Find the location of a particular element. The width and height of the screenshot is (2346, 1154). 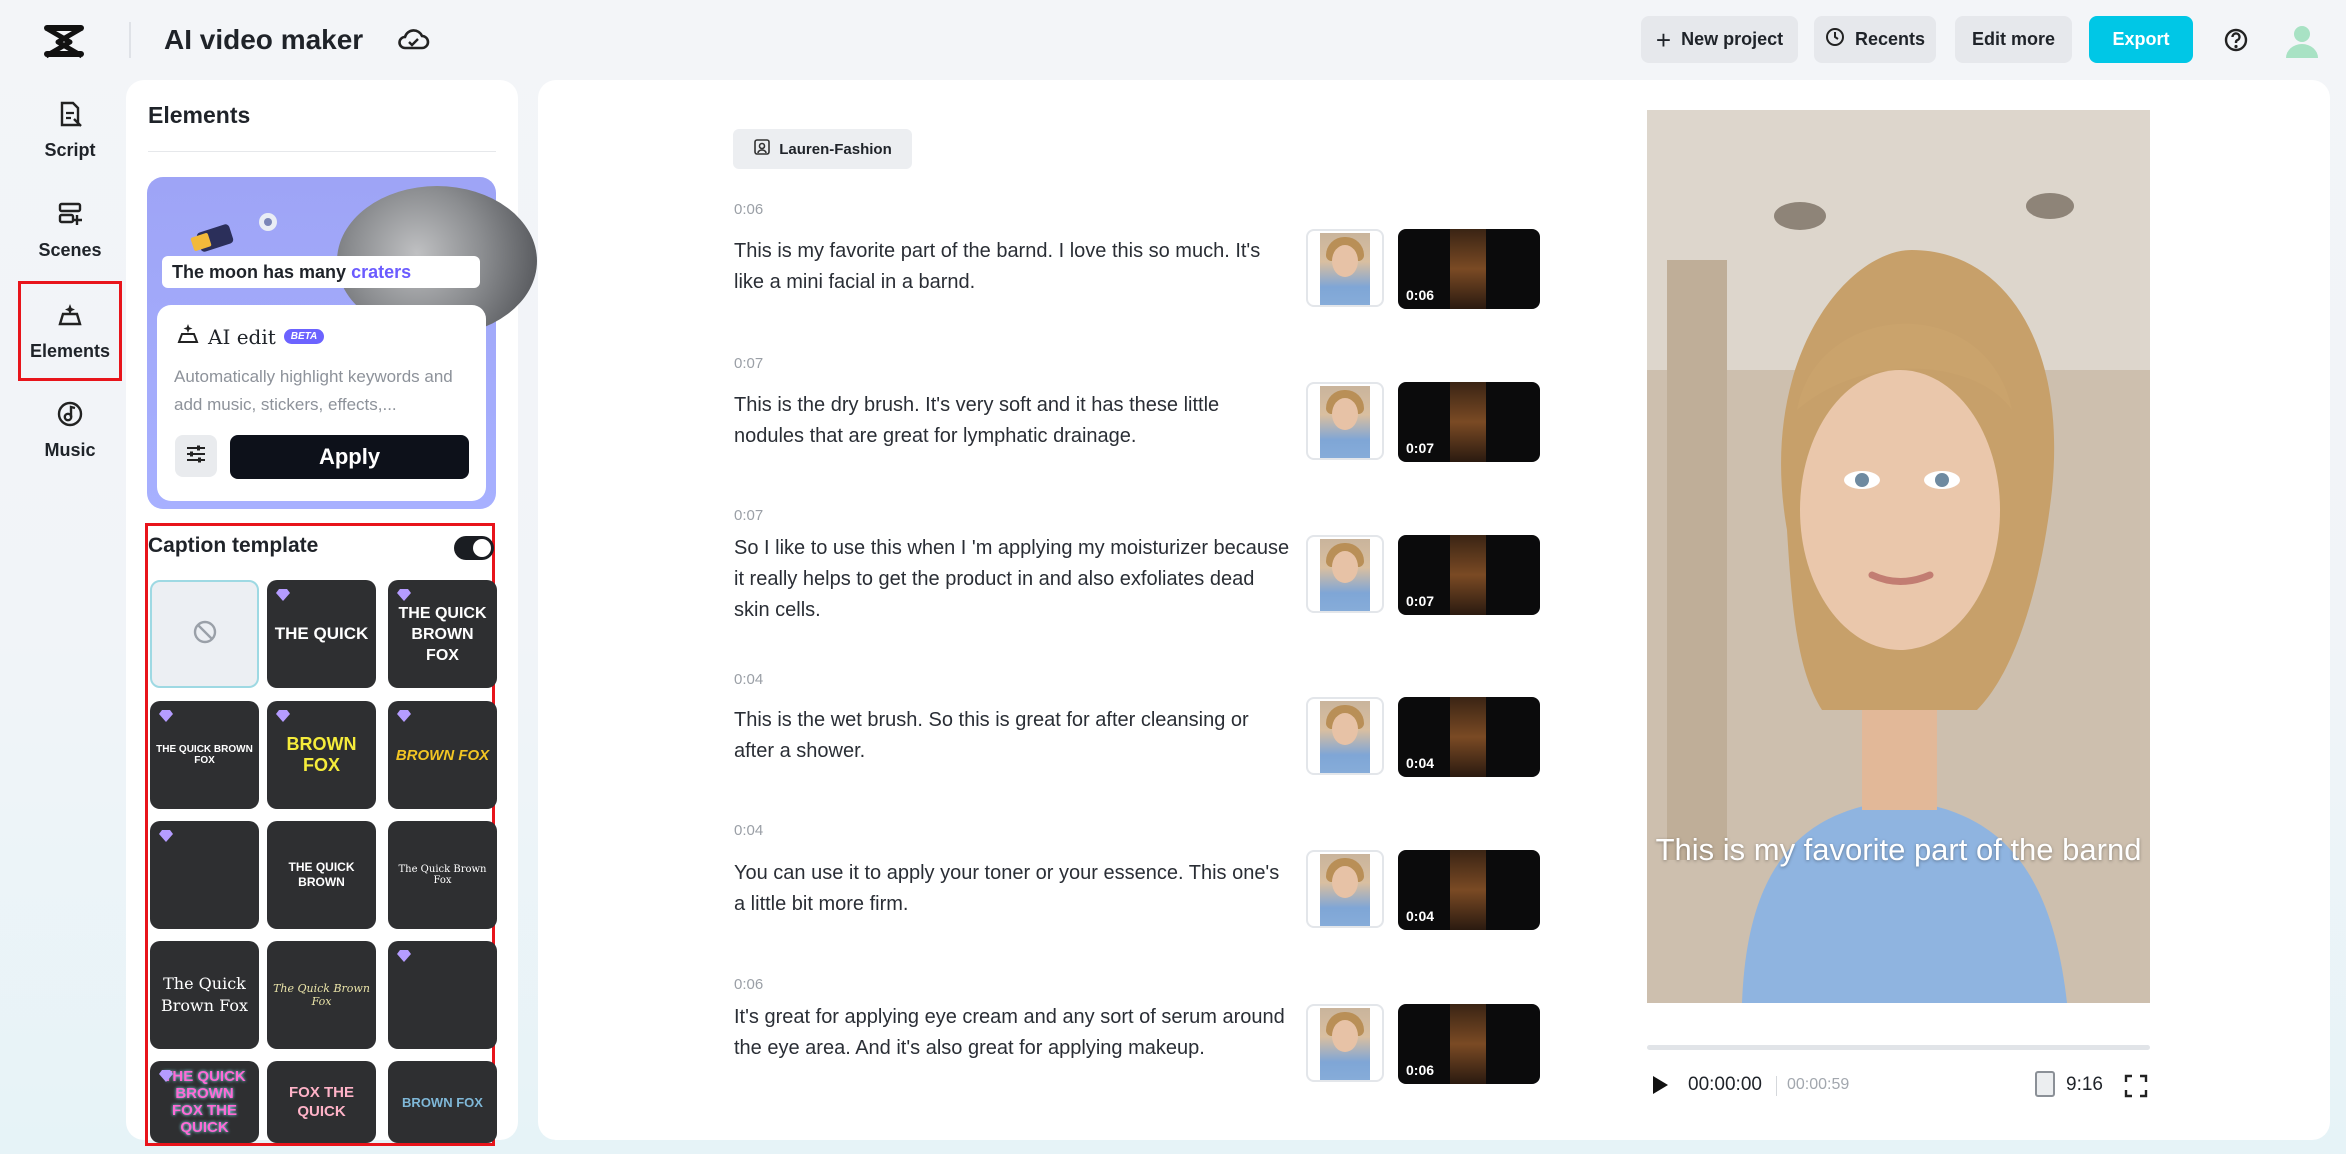

play-icon is located at coordinates (1660, 1085).